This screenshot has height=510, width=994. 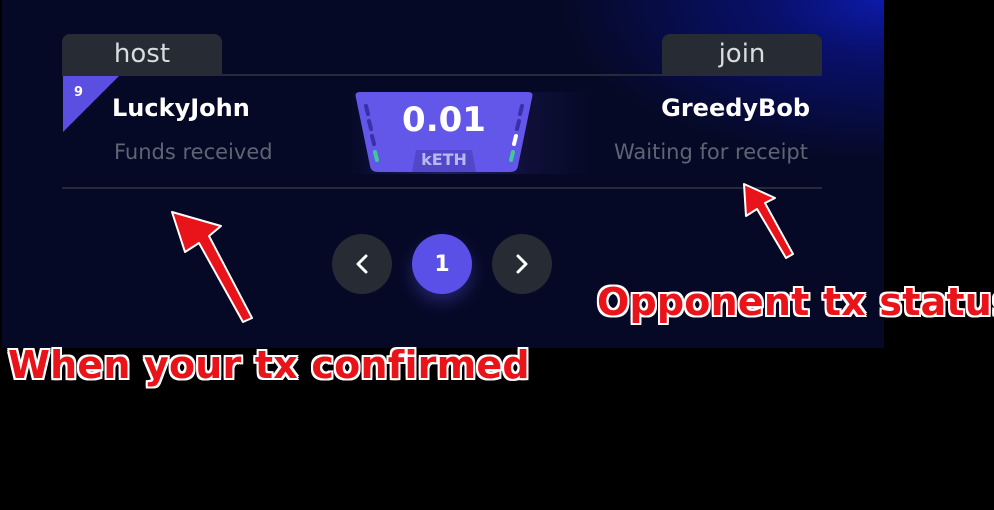 I want to click on tab-host: host, so click(x=142, y=54).